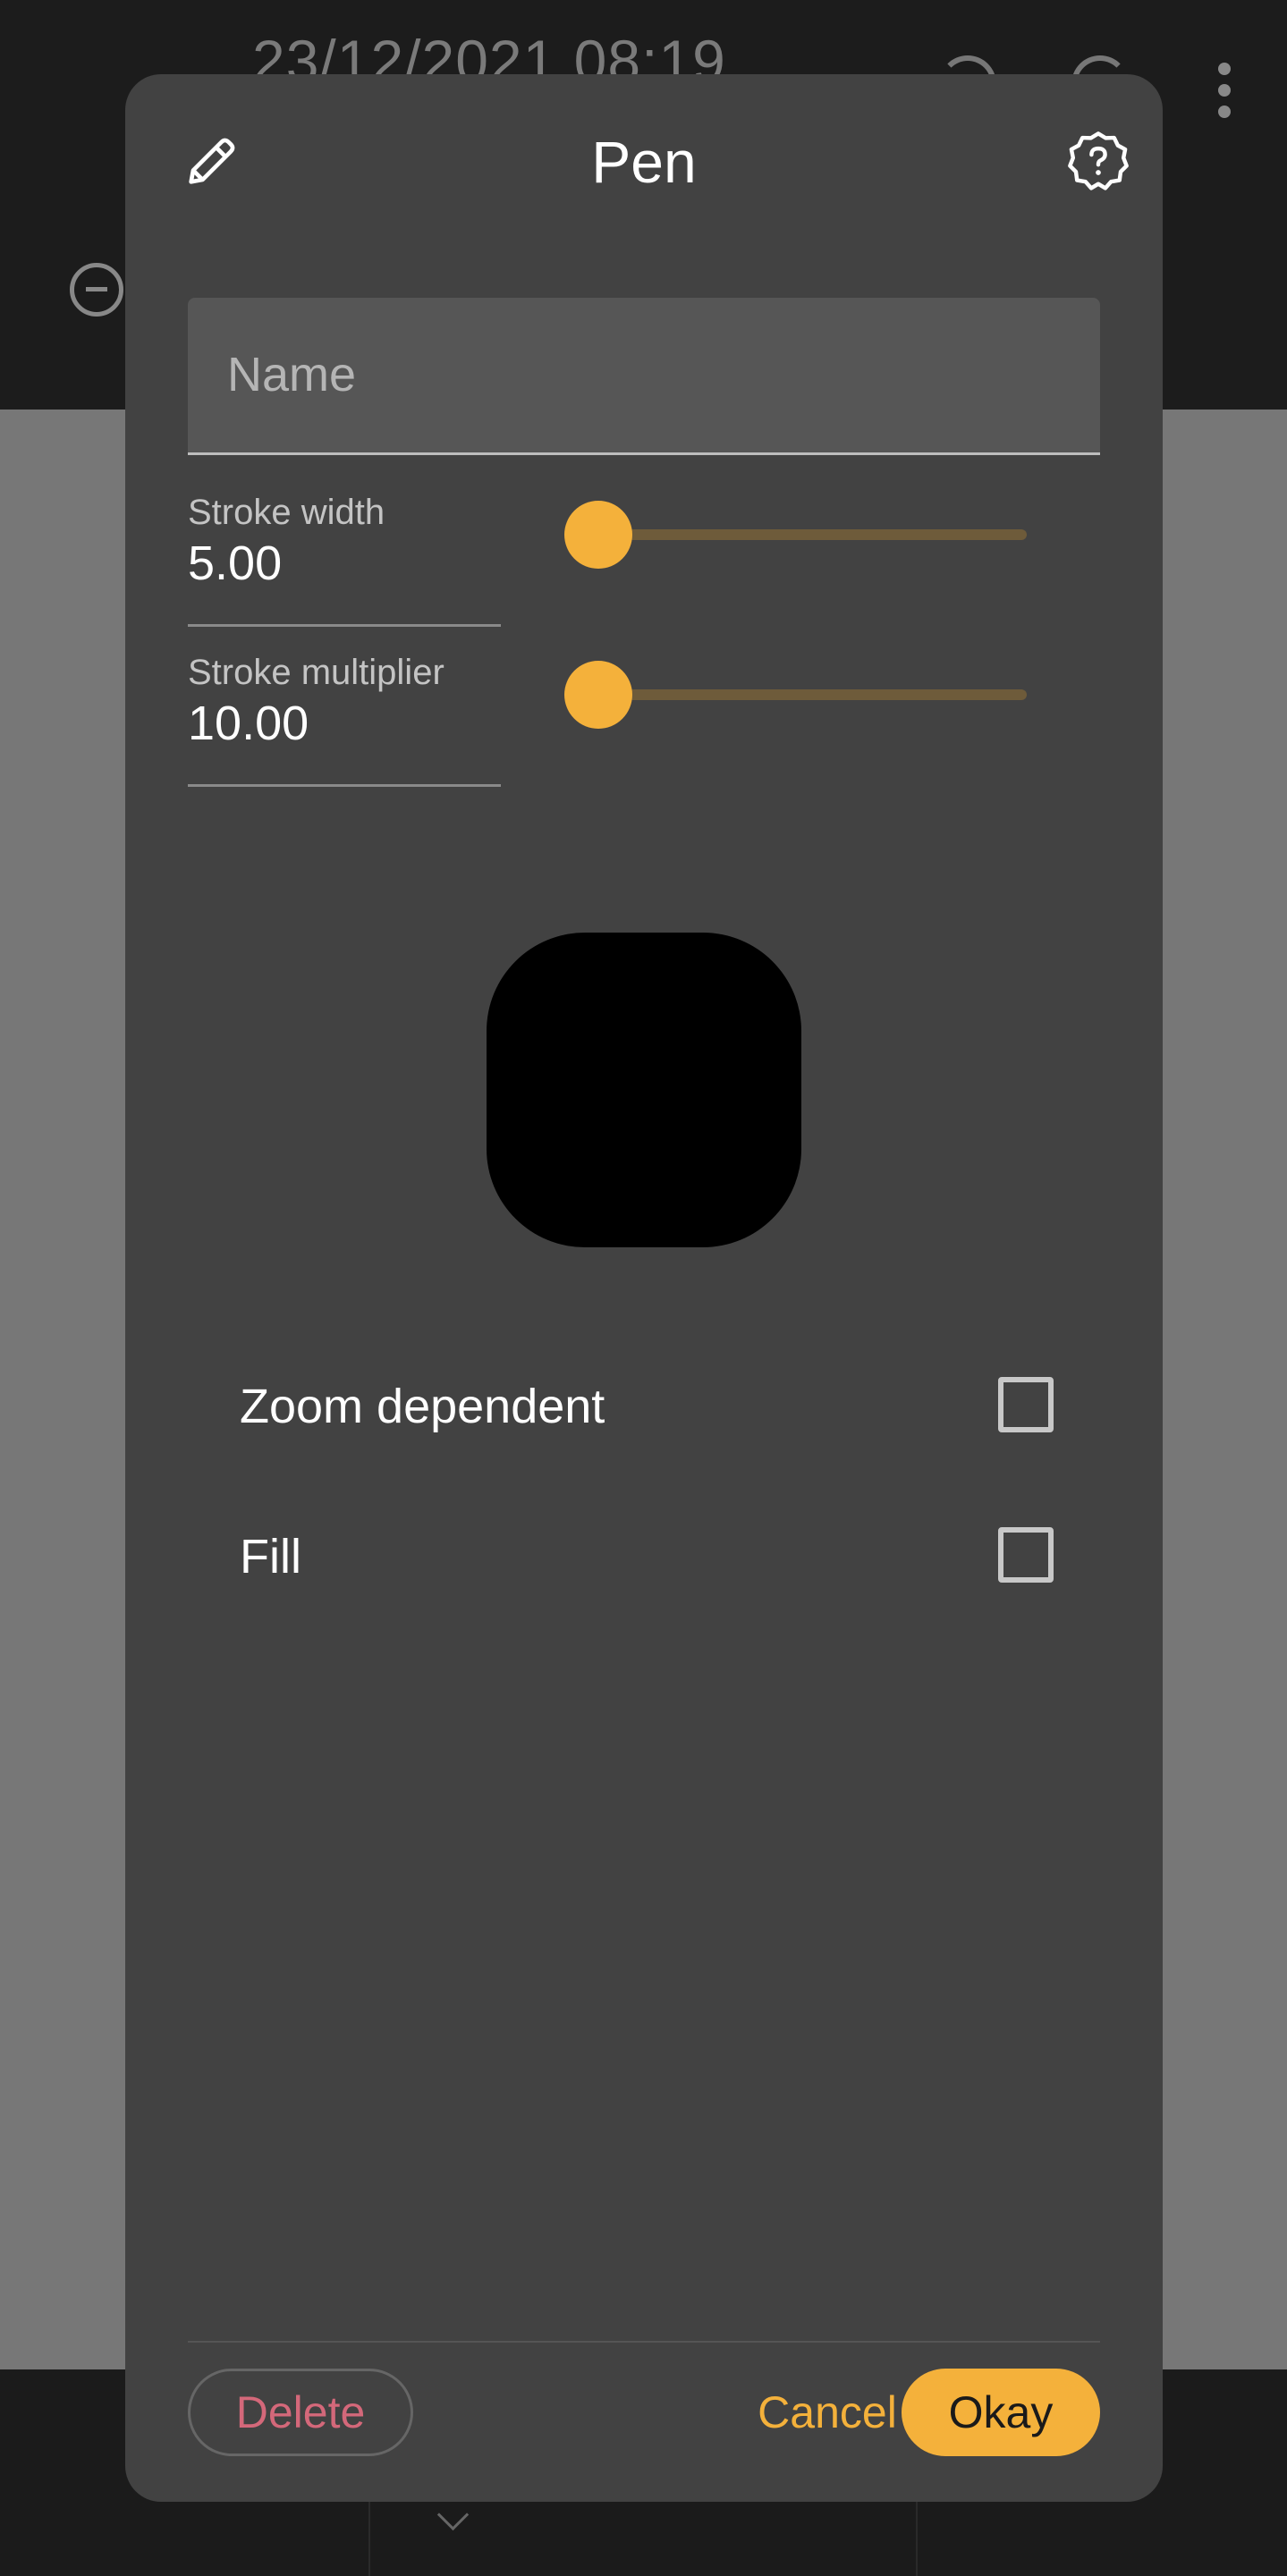 This screenshot has width=1287, height=2576. Describe the element at coordinates (647, 1408) in the screenshot. I see `zoom-dependent-option: Zoom dependent` at that location.